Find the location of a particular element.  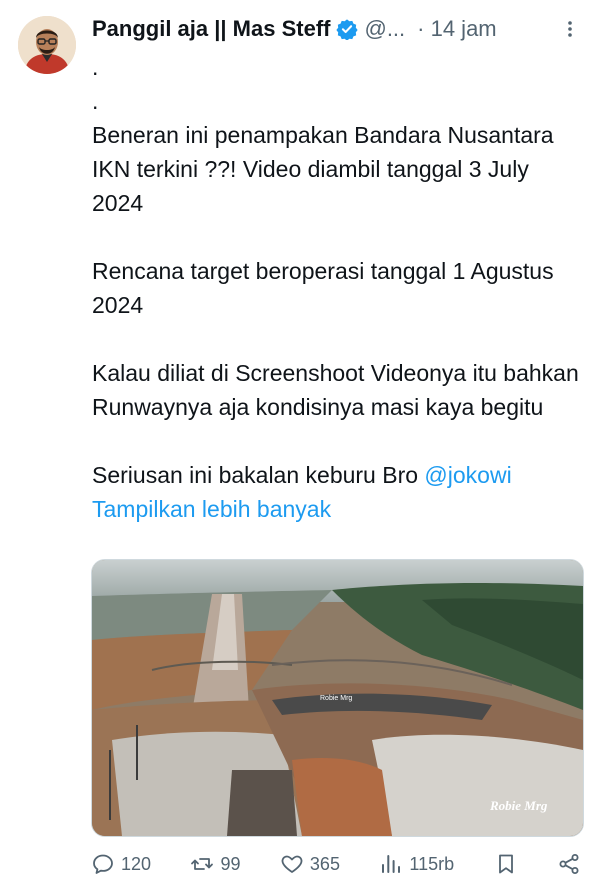

reply-icon is located at coordinates (103, 864).